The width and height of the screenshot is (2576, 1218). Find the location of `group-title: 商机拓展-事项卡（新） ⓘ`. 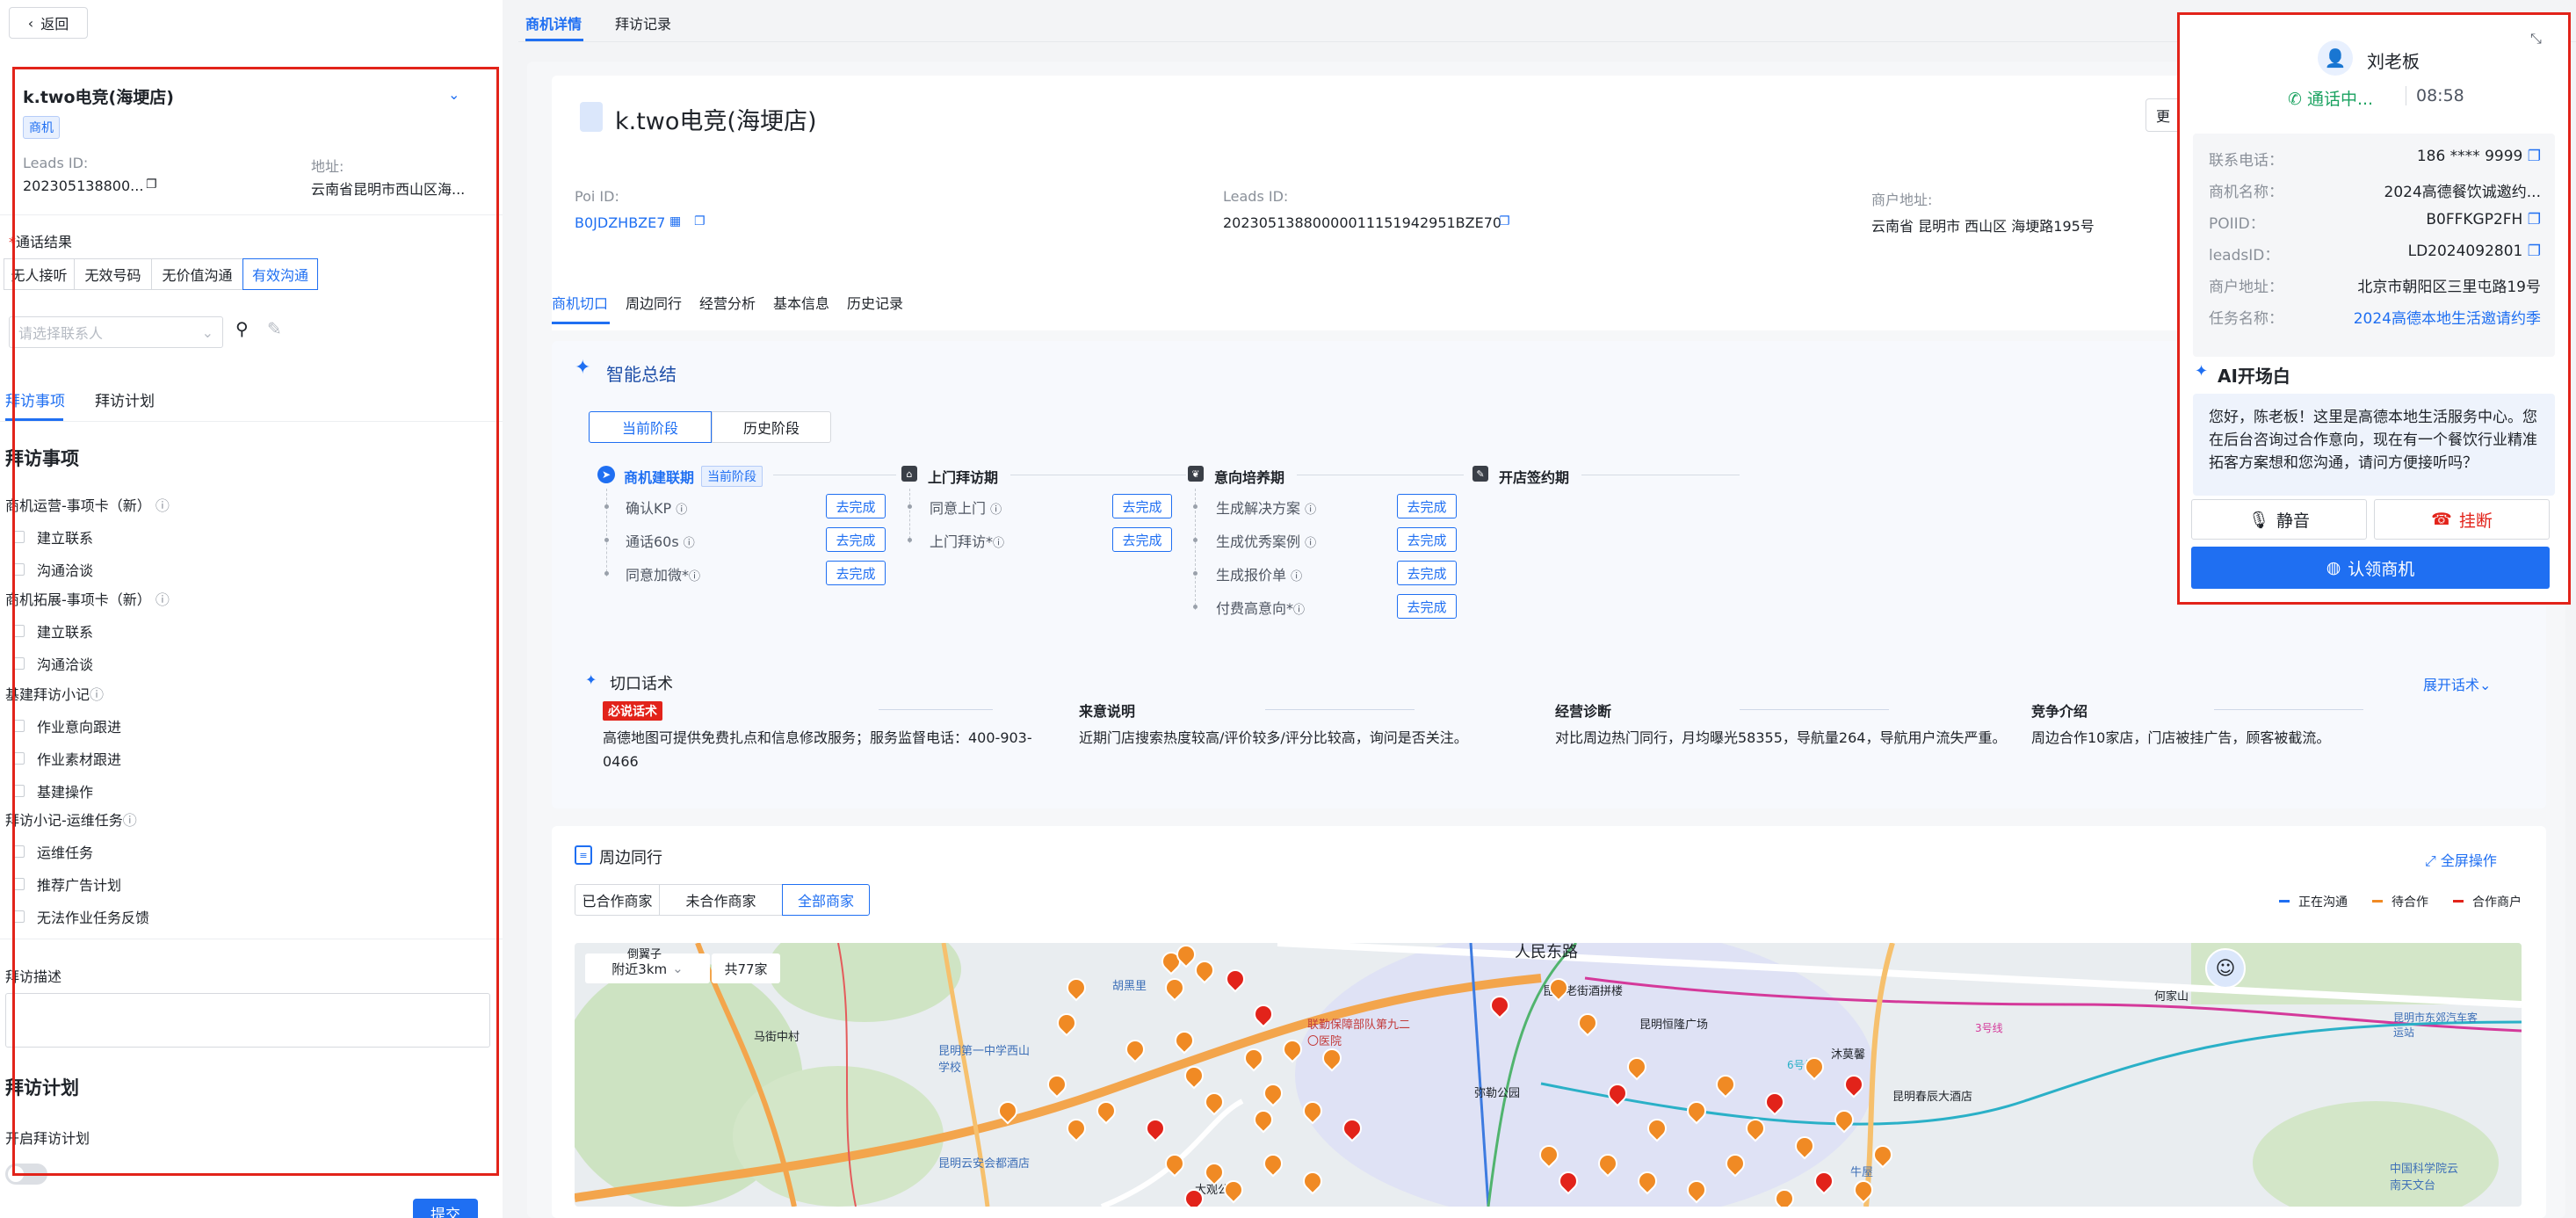

group-title: 商机拓展-事项卡（新） ⓘ is located at coordinates (87, 599).